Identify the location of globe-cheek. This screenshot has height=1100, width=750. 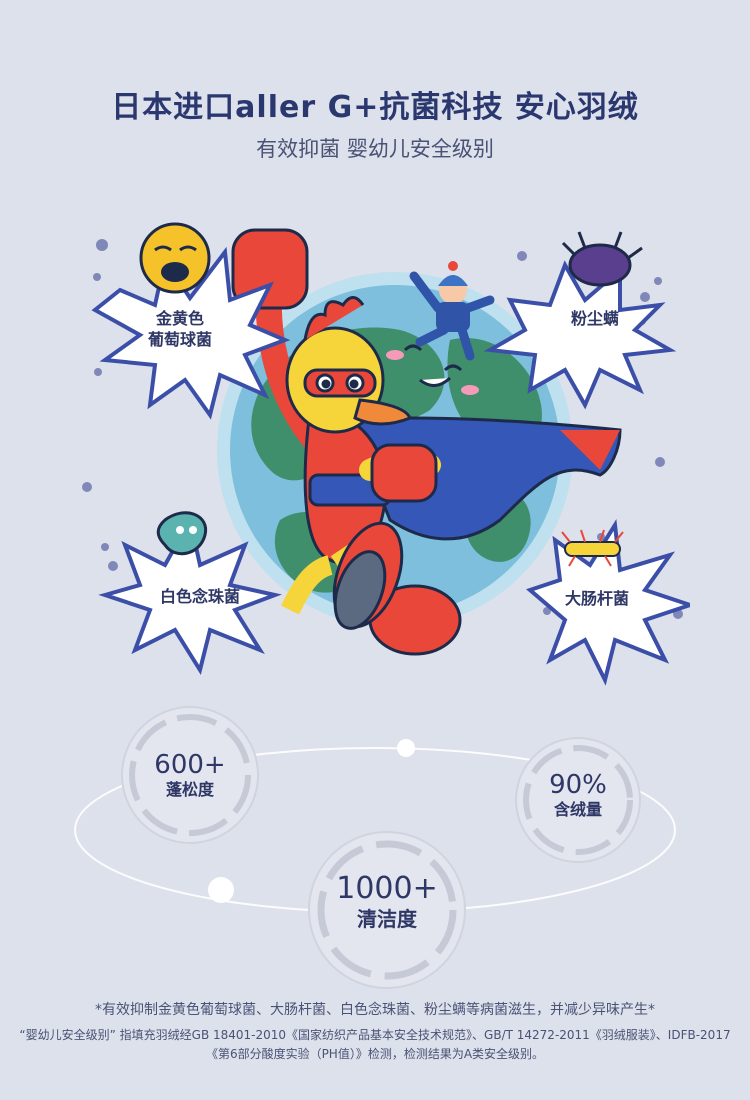
(395, 355).